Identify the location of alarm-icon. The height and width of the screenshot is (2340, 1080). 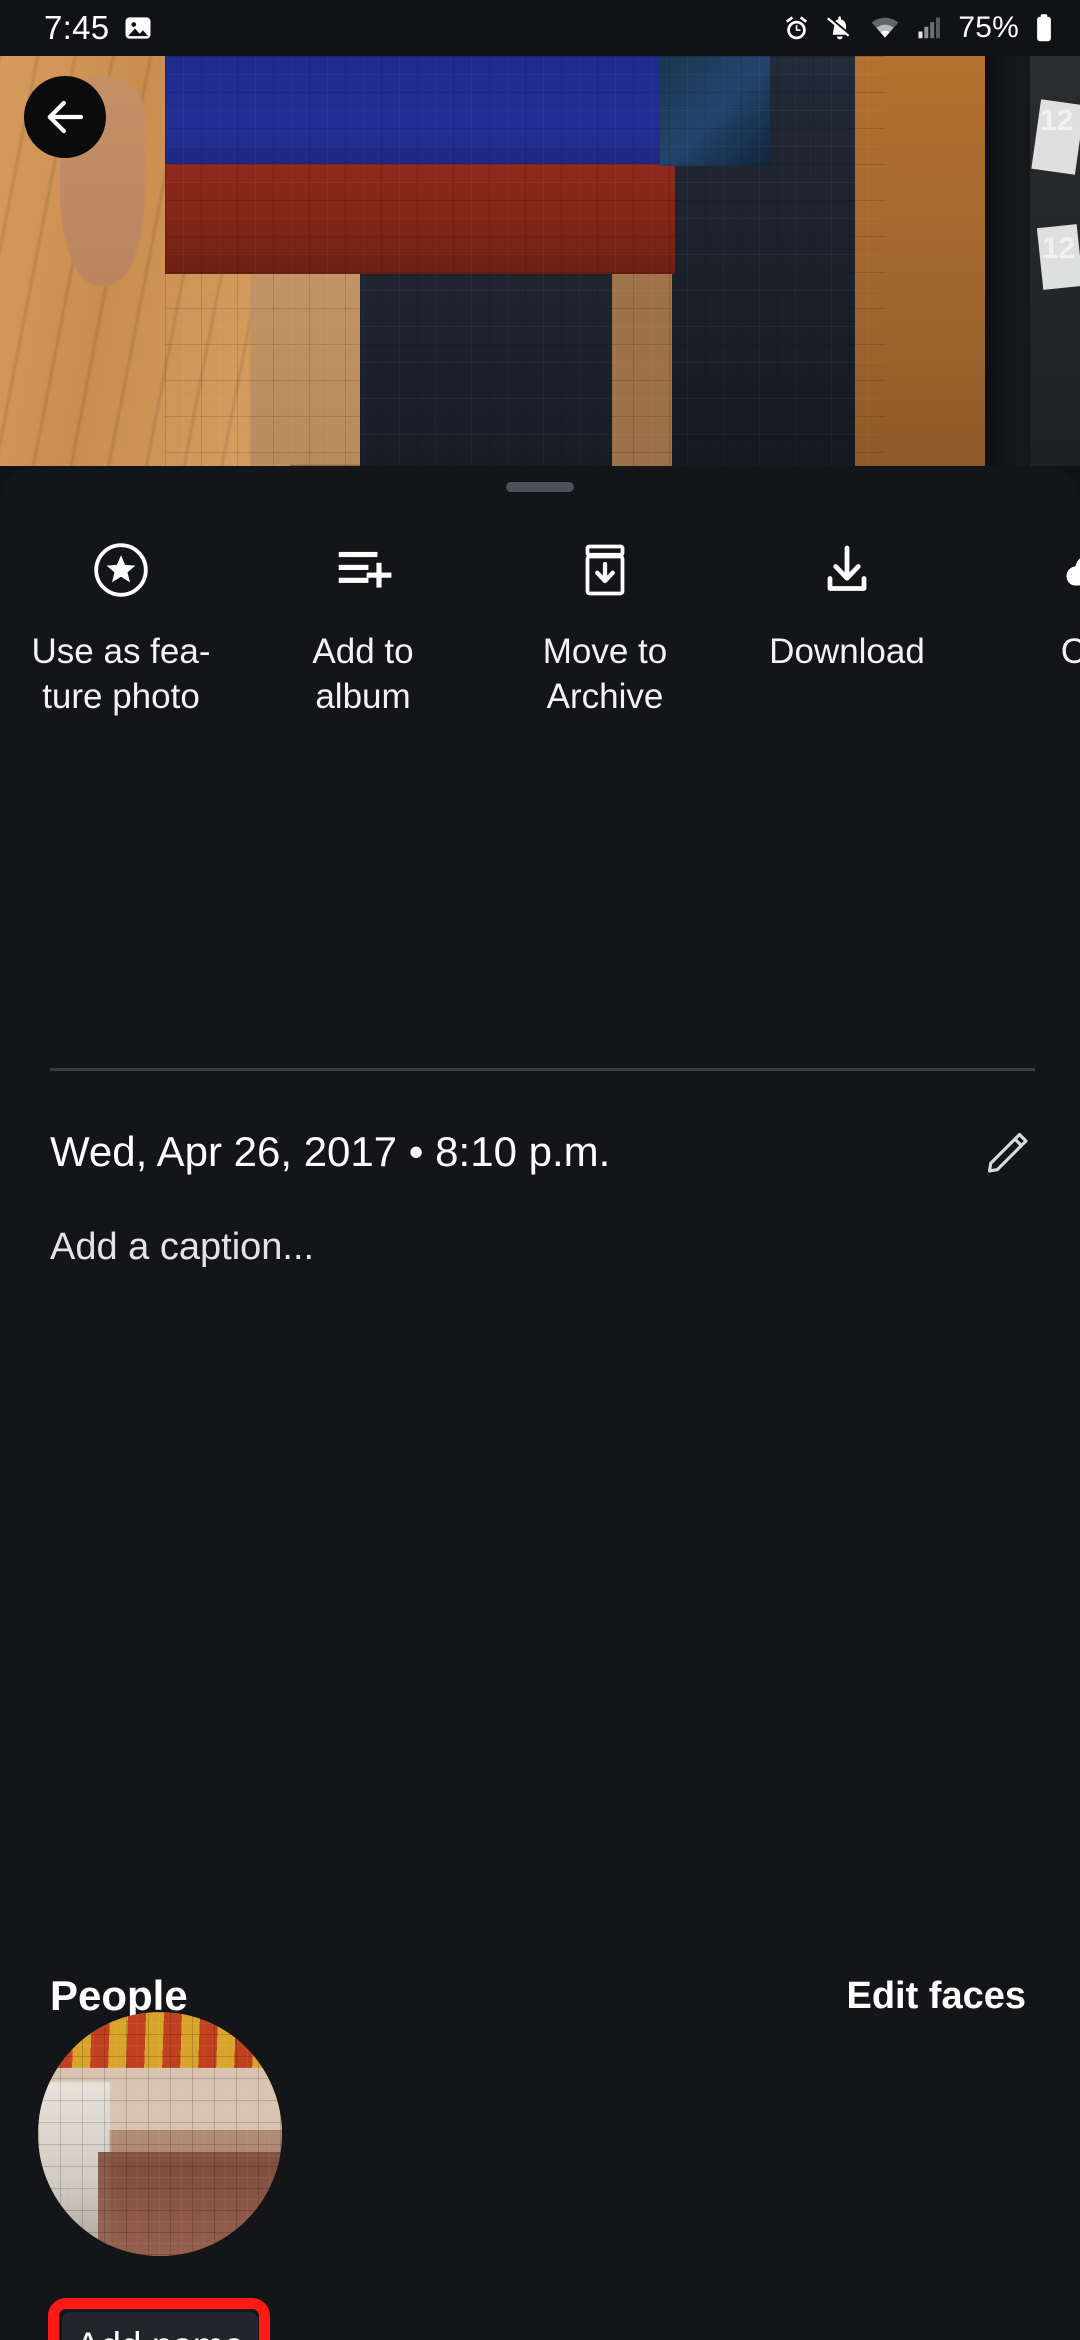
(796, 28).